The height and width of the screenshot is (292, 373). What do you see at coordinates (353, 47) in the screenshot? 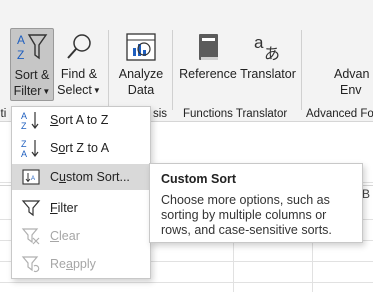
I see `advanced-icon` at bounding box center [353, 47].